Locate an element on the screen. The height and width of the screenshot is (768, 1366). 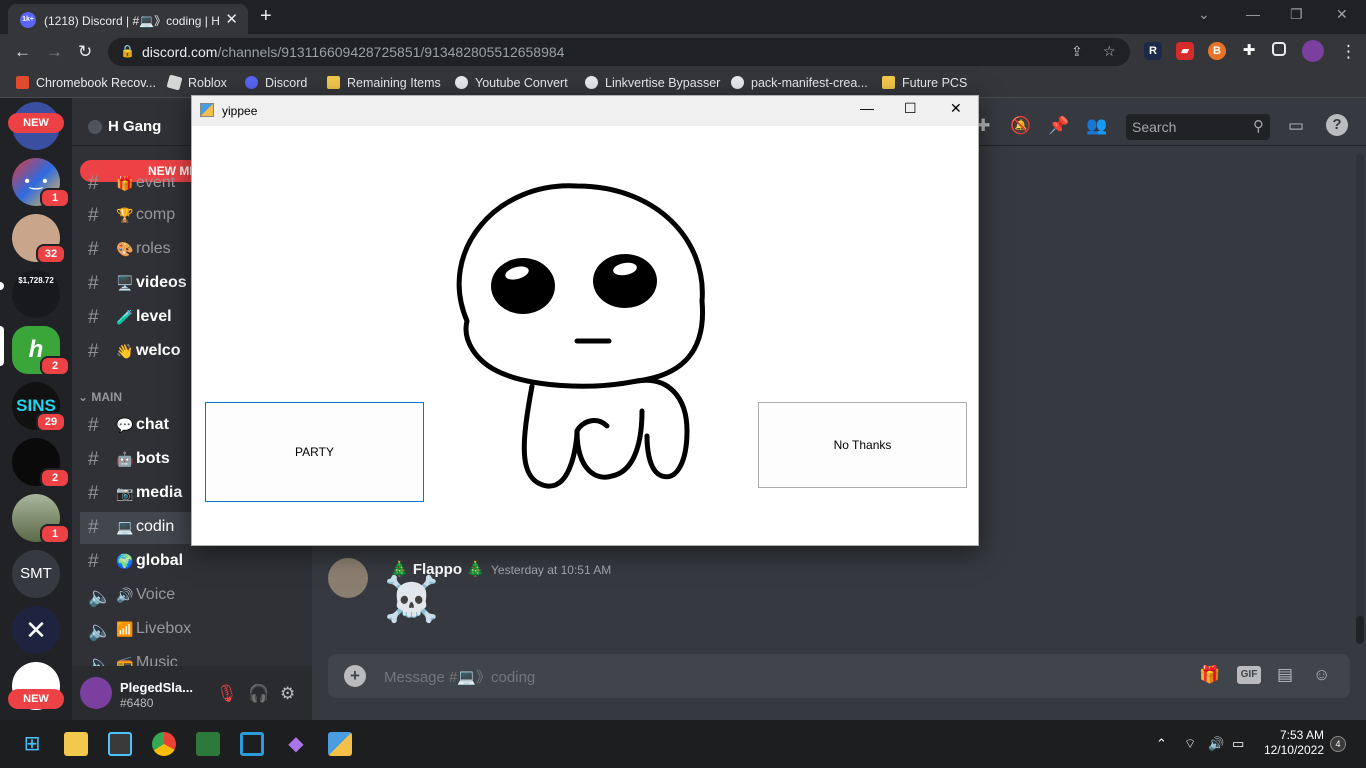
bookmark-item: Remaining Items is located at coordinates (384, 83).